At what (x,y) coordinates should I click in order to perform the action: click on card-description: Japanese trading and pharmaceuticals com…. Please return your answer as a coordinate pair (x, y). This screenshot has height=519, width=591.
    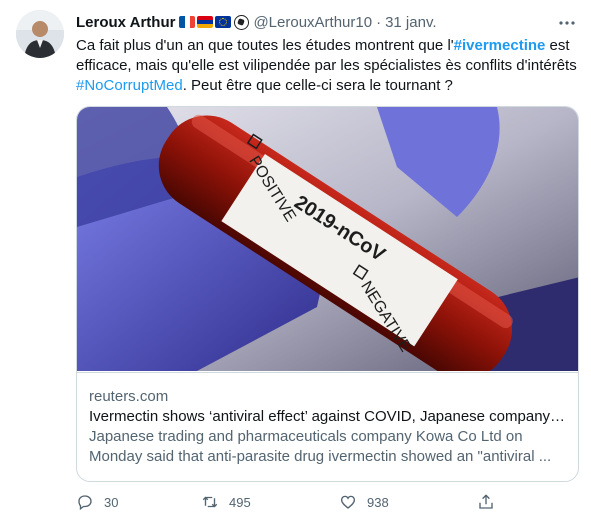
    Looking at the image, I should click on (327, 447).